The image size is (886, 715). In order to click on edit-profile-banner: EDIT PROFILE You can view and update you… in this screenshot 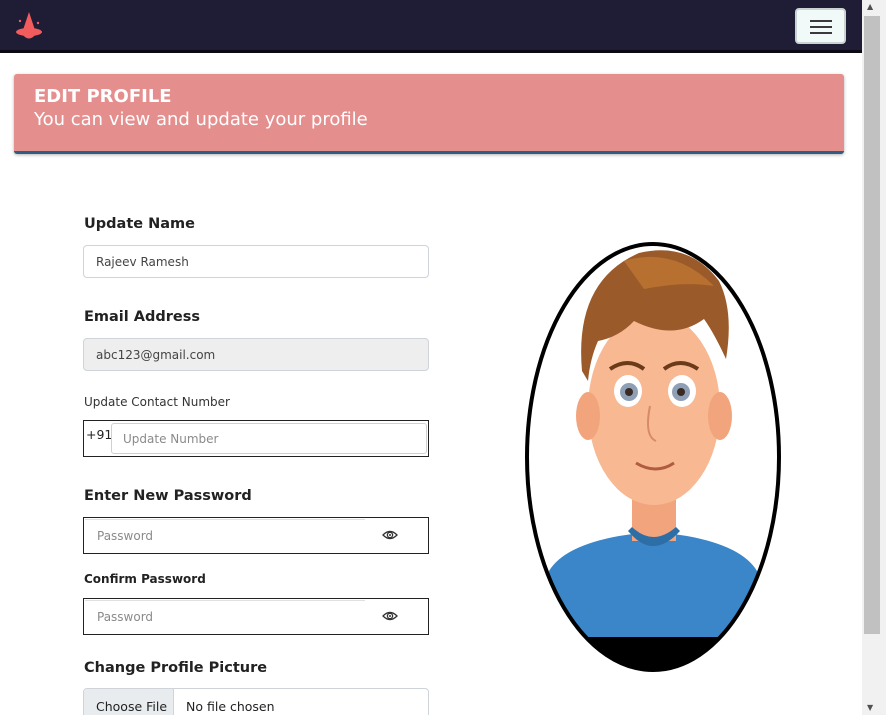, I will do `click(429, 114)`.